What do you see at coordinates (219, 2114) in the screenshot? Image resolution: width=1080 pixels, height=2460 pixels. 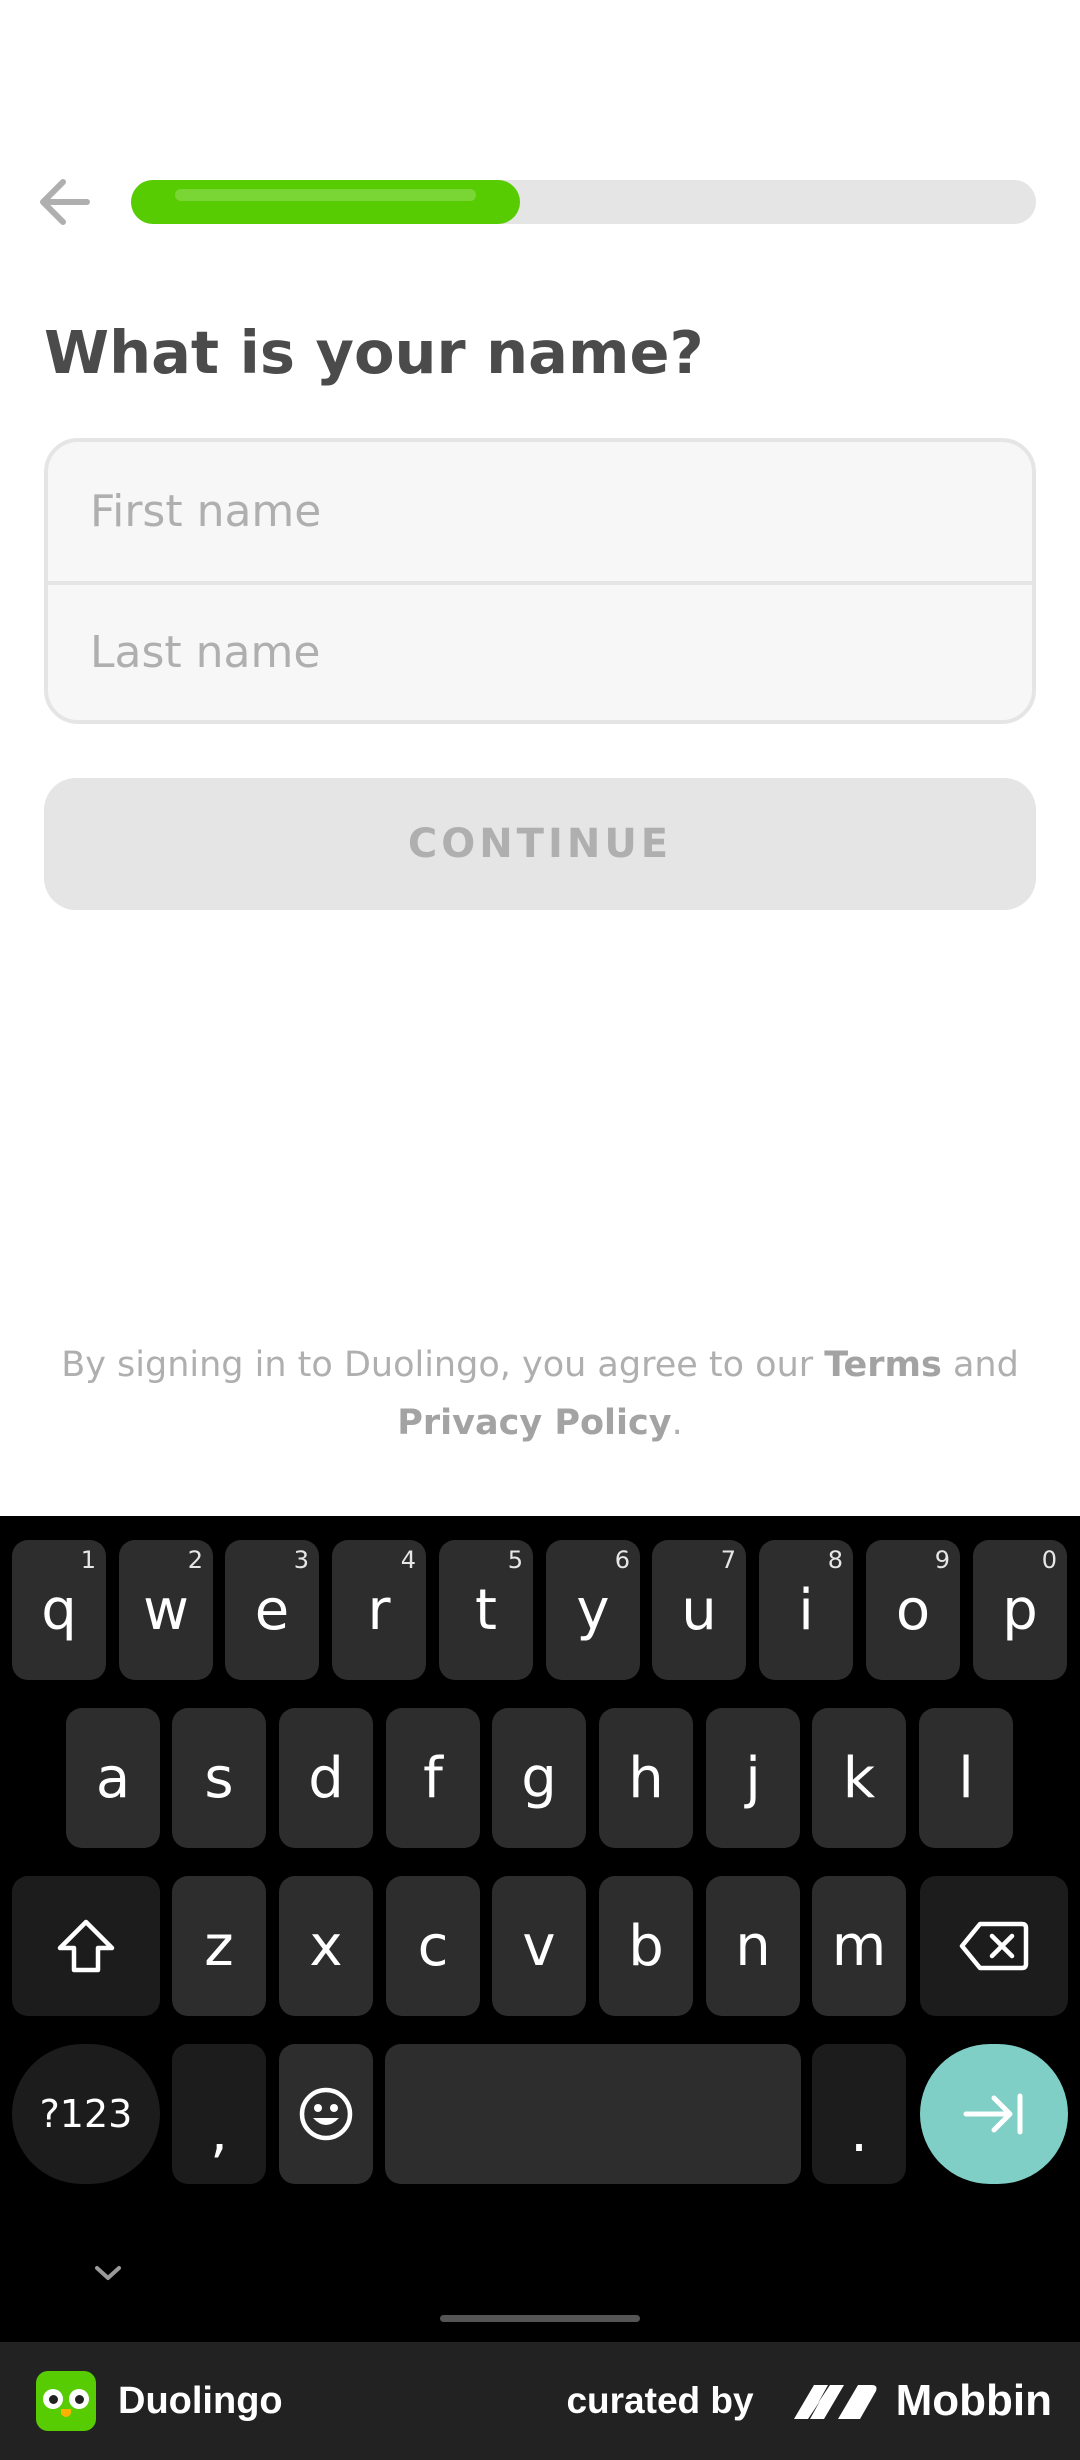 I see `comma-key: ,` at bounding box center [219, 2114].